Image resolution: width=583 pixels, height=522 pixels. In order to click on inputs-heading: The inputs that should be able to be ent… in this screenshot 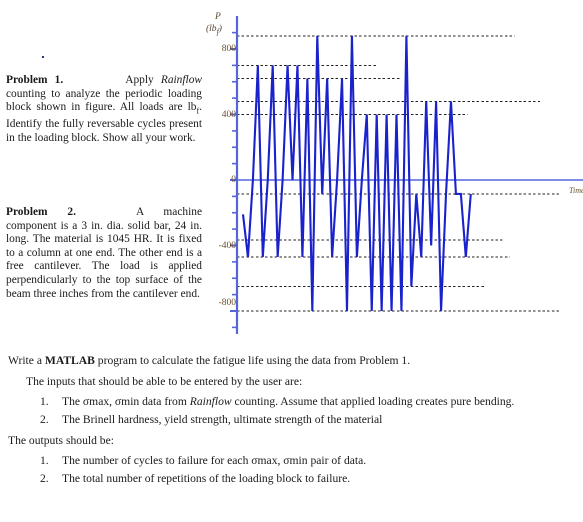, I will do `click(164, 381)`.